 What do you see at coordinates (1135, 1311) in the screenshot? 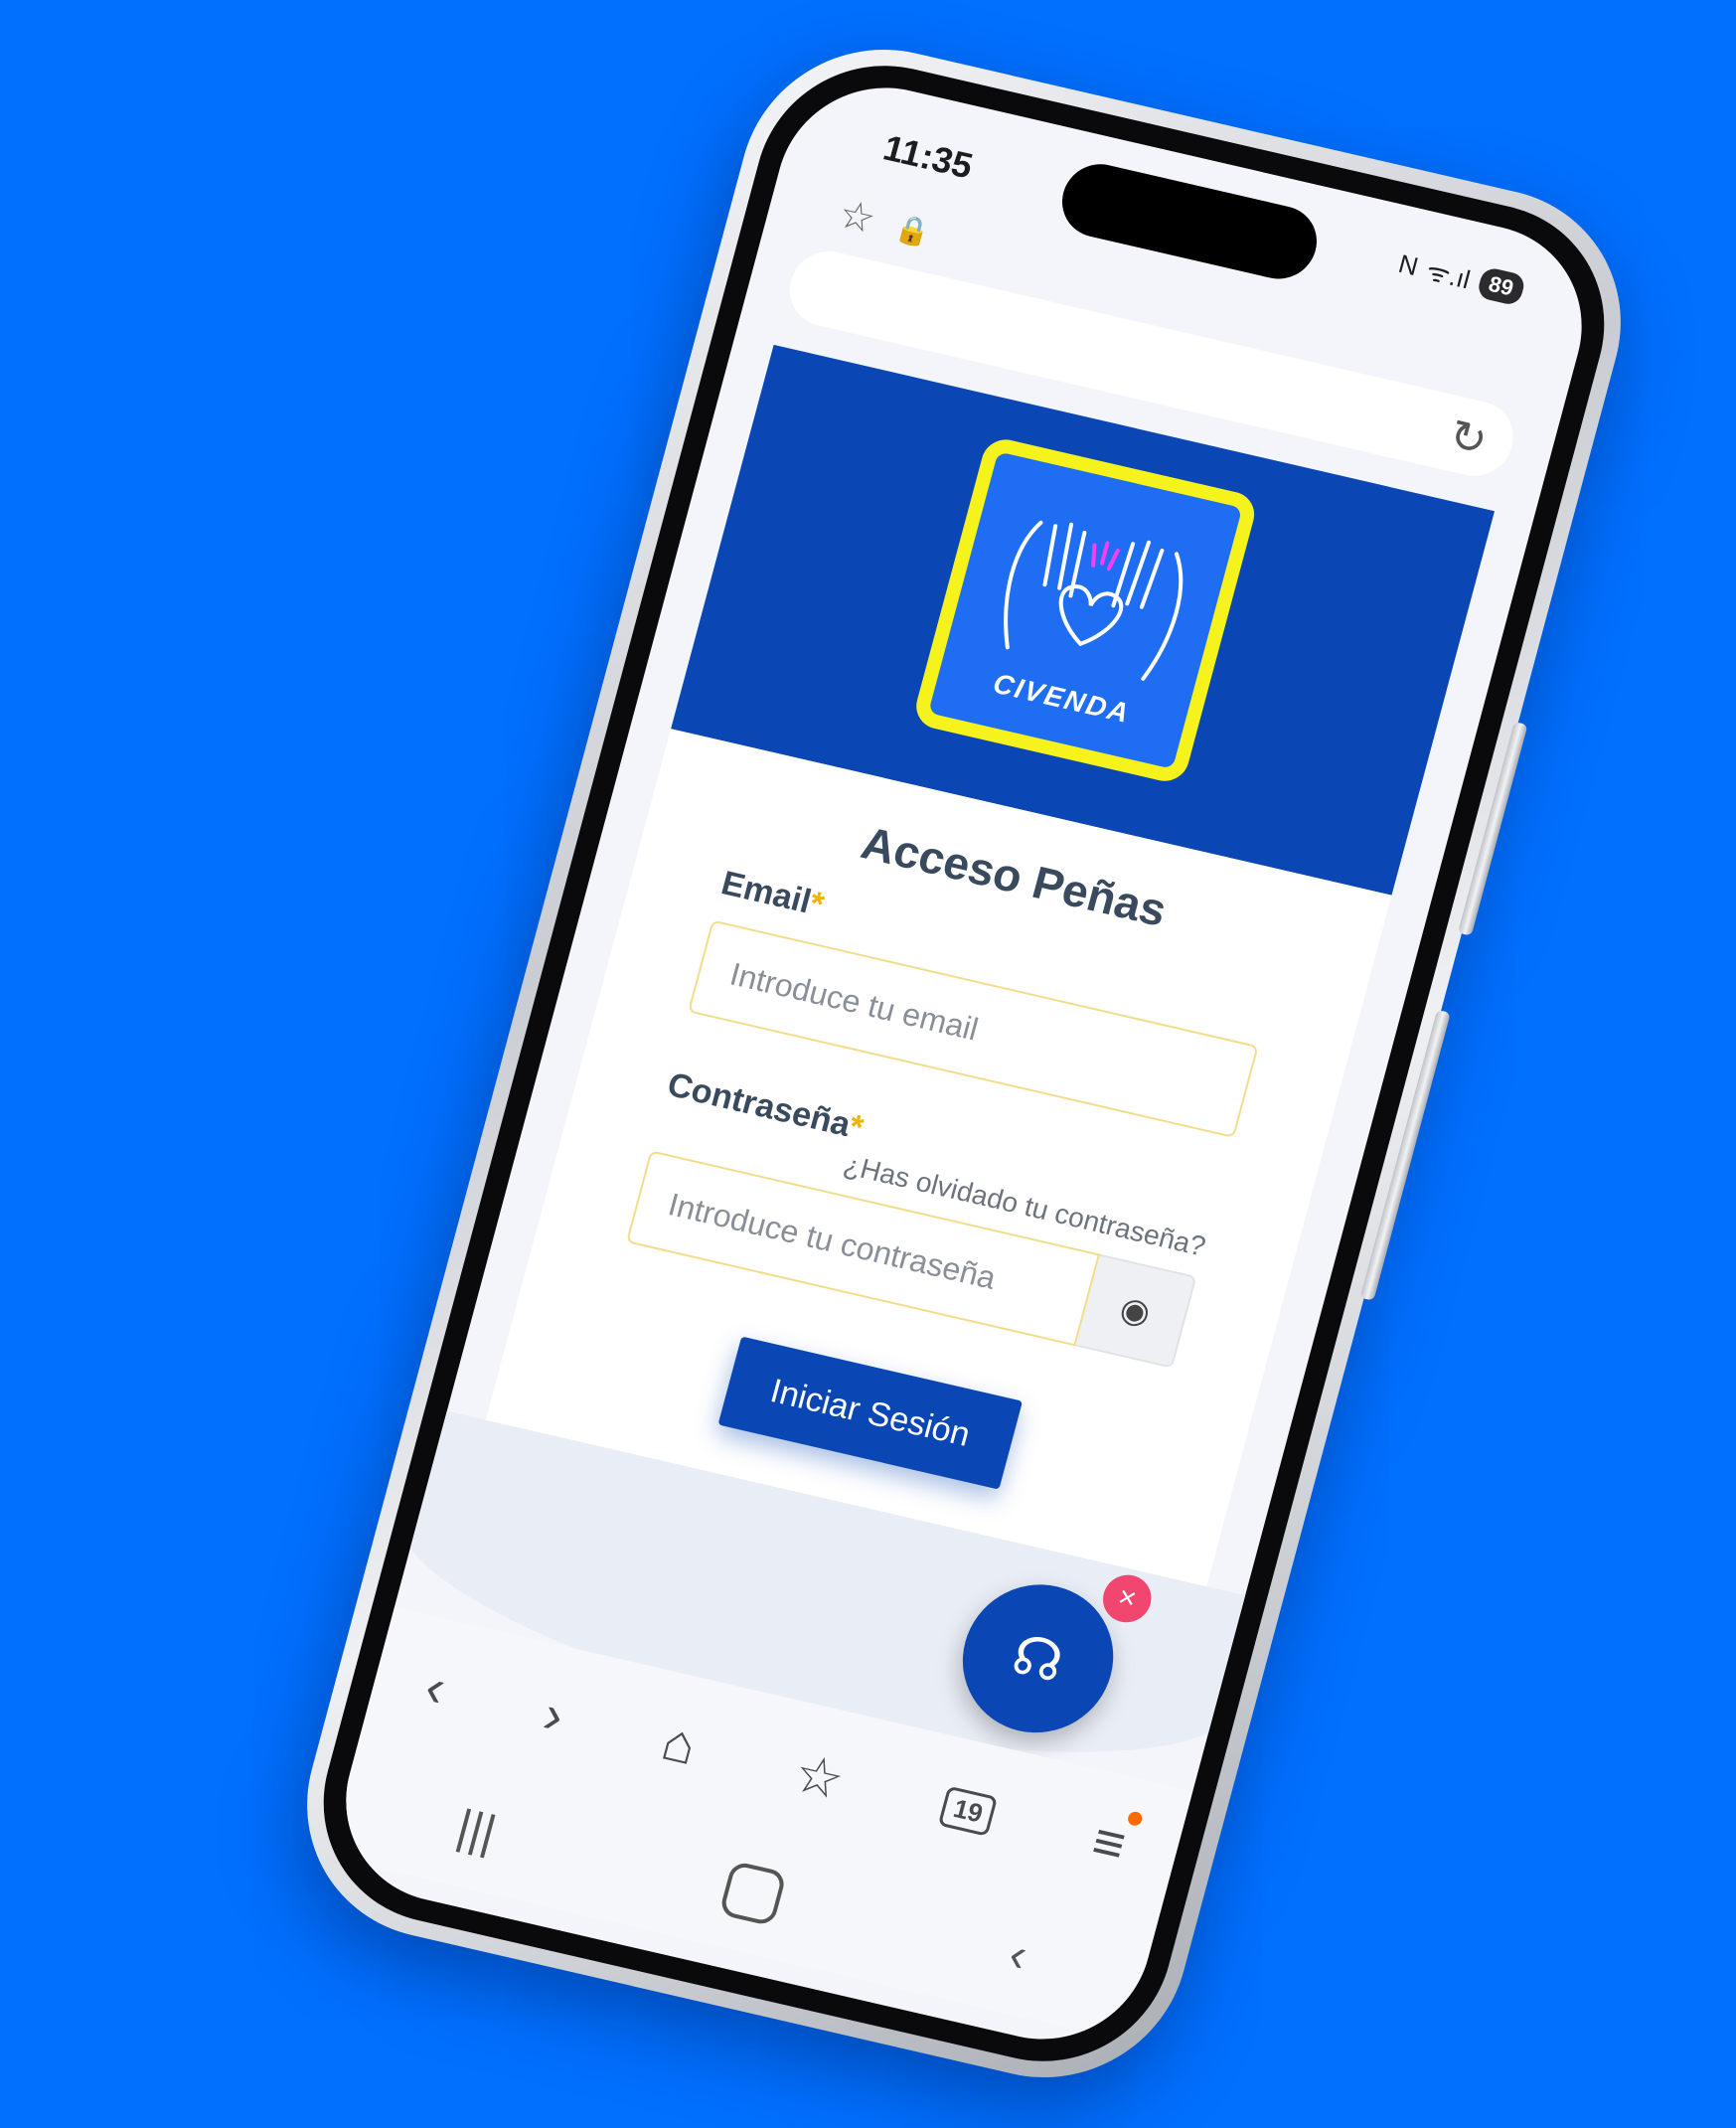
I see `eye-icon: ◉` at bounding box center [1135, 1311].